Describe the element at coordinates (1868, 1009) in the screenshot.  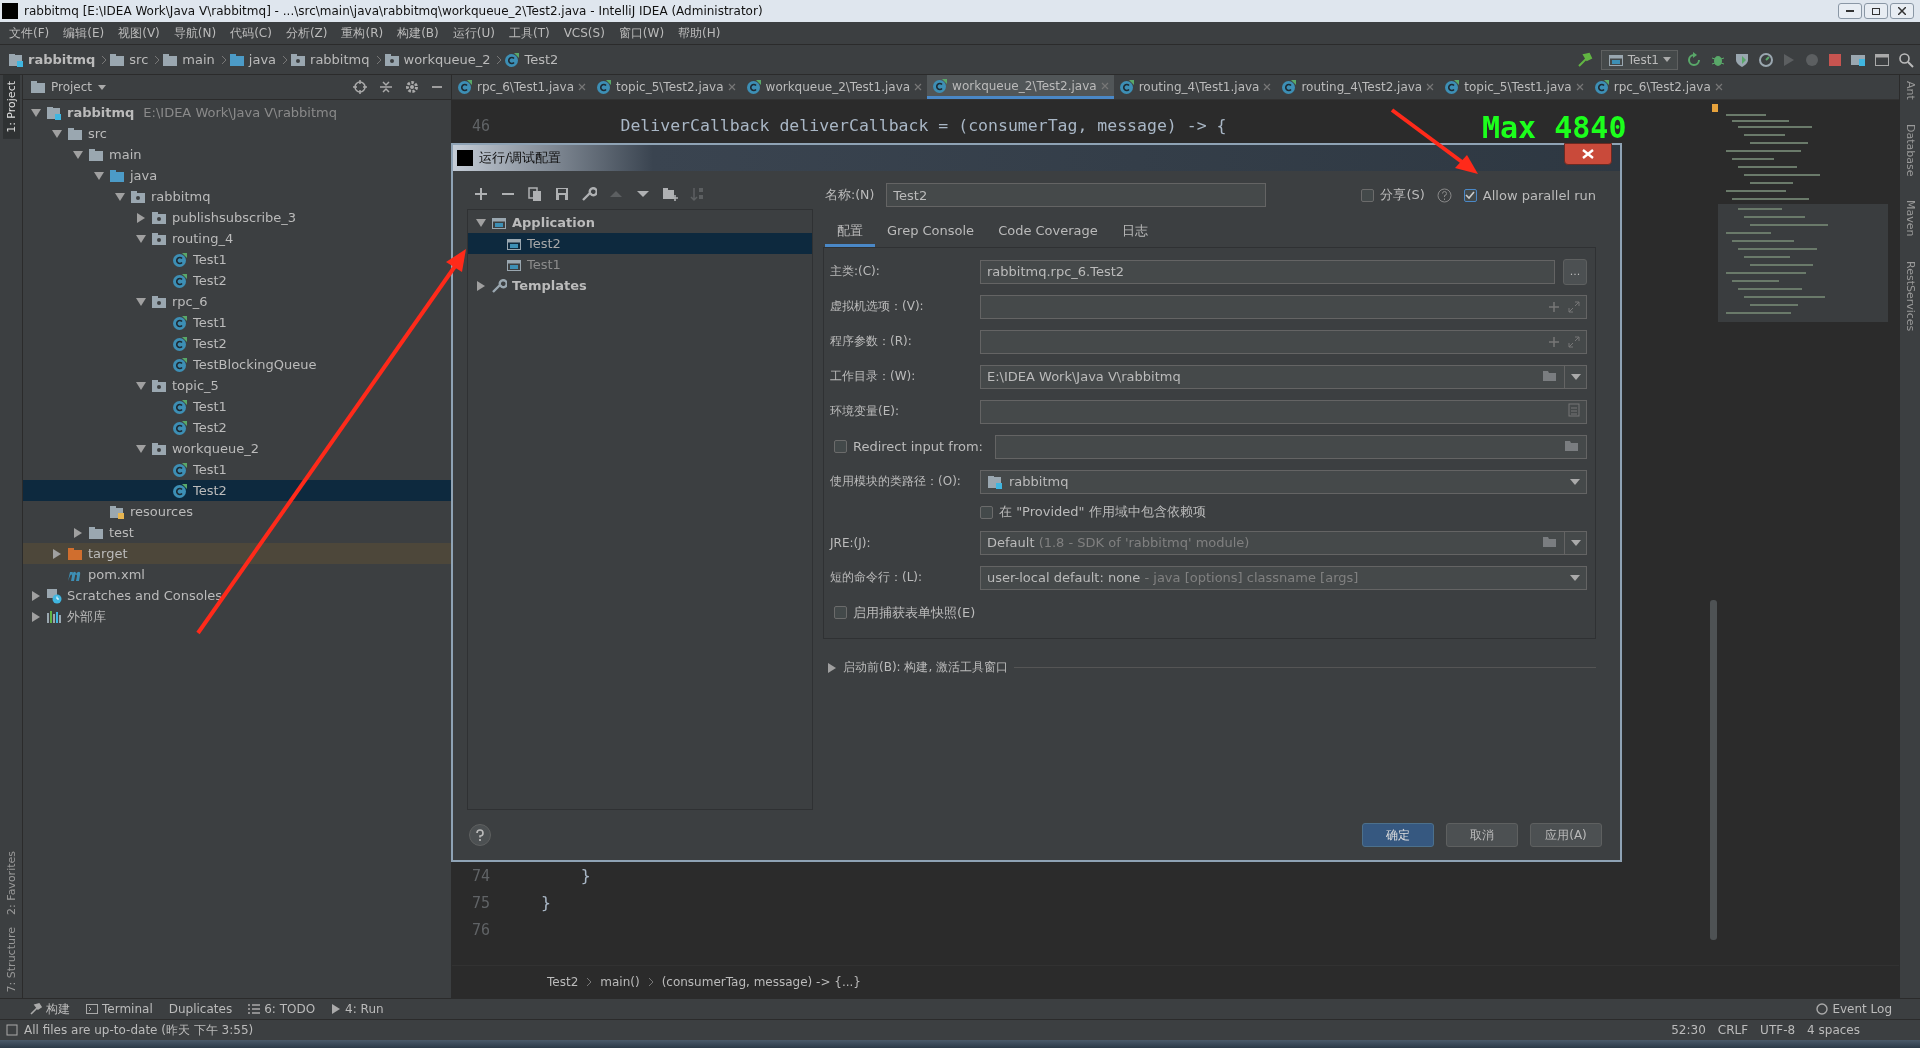
I see `event-log-button: Event Log` at that location.